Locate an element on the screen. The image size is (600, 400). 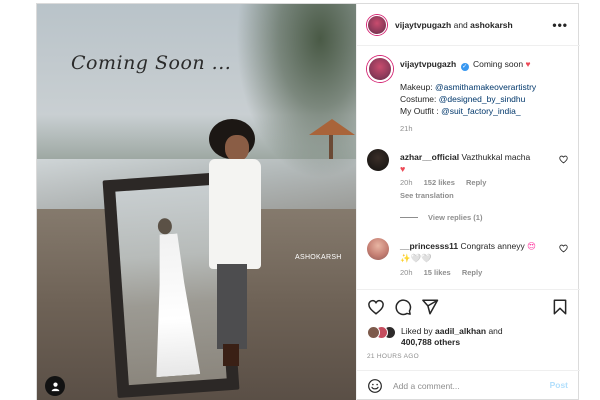
caption-username: vijaytvpugazh is located at coordinates (428, 64).